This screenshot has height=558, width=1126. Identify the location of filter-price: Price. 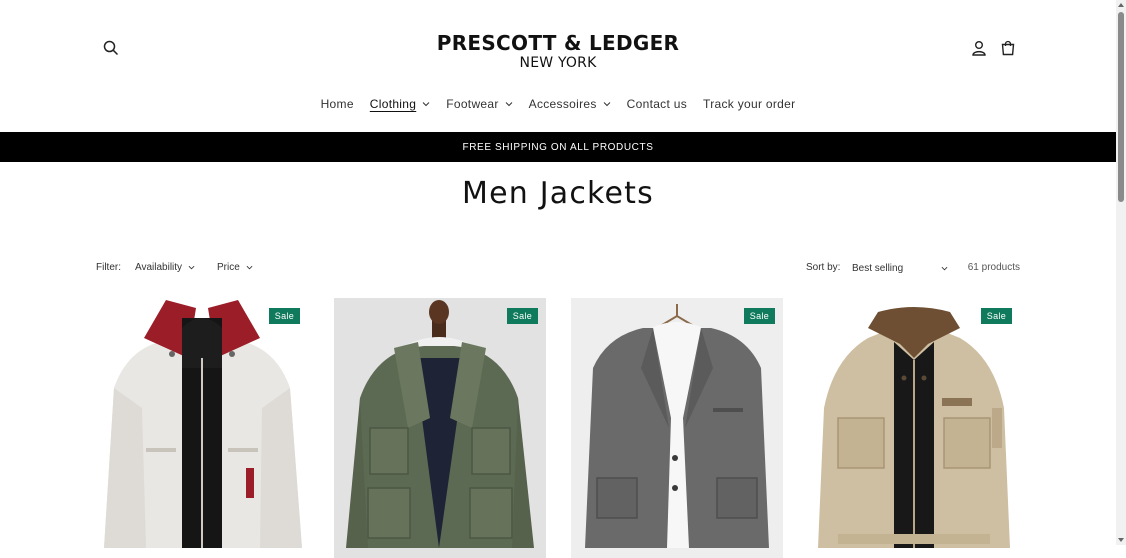
(235, 267).